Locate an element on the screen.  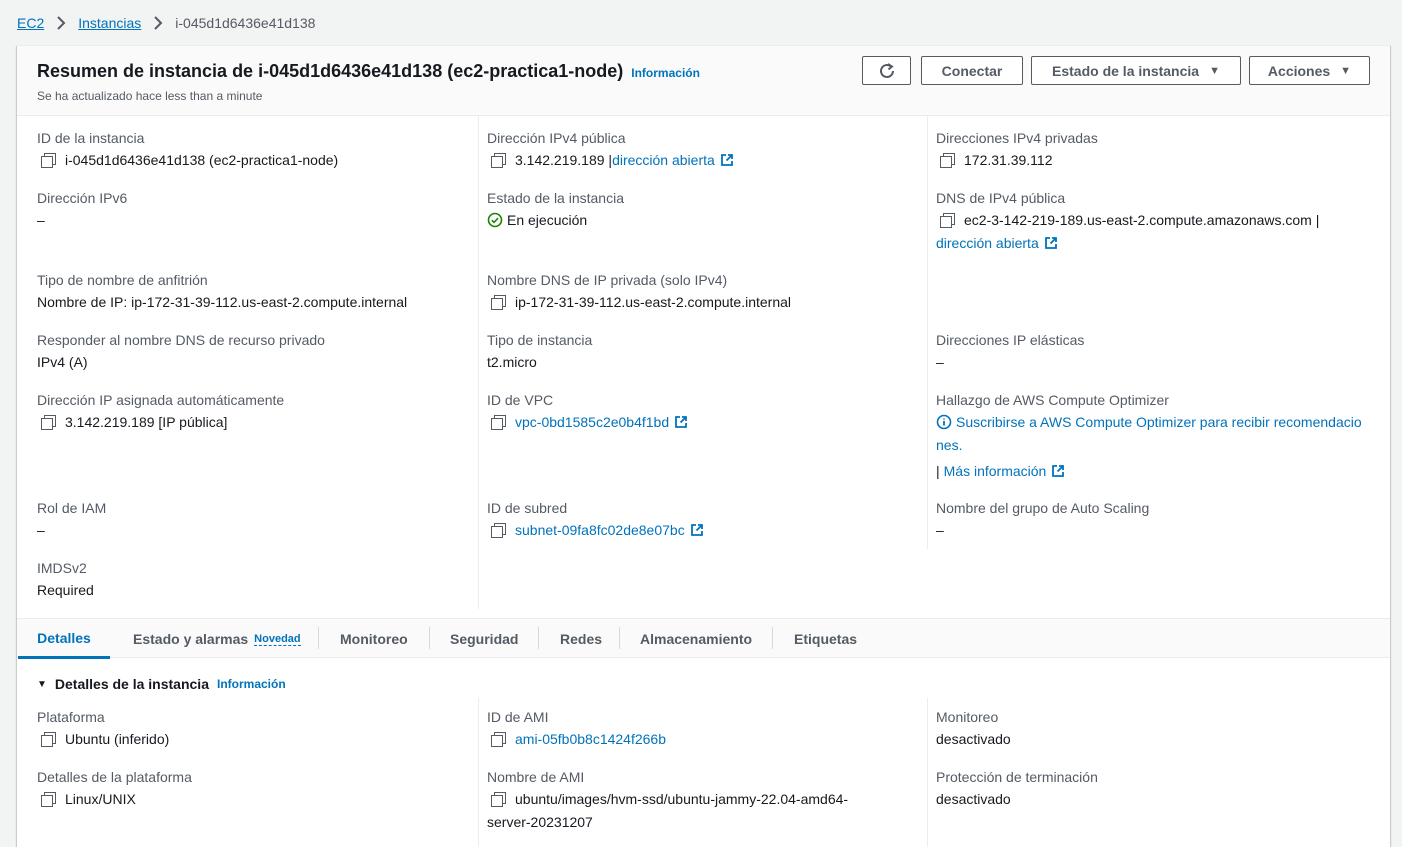
field-label: ID de la instancia is located at coordinates (91, 138).